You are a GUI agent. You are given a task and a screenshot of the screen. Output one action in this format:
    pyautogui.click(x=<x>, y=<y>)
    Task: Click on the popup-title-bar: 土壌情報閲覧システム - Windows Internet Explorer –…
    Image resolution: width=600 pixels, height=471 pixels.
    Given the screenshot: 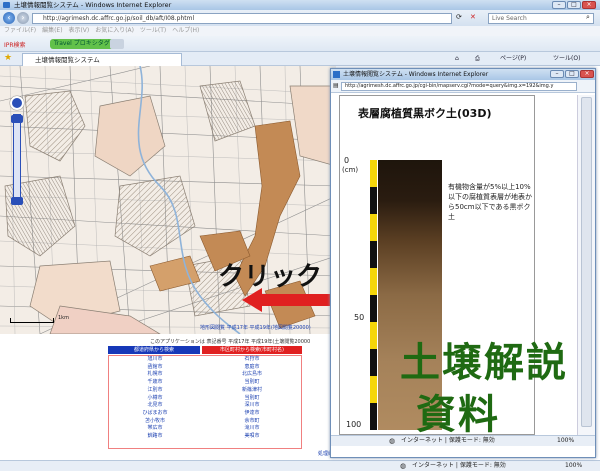 What is the action you would take?
    pyautogui.click(x=463, y=74)
    